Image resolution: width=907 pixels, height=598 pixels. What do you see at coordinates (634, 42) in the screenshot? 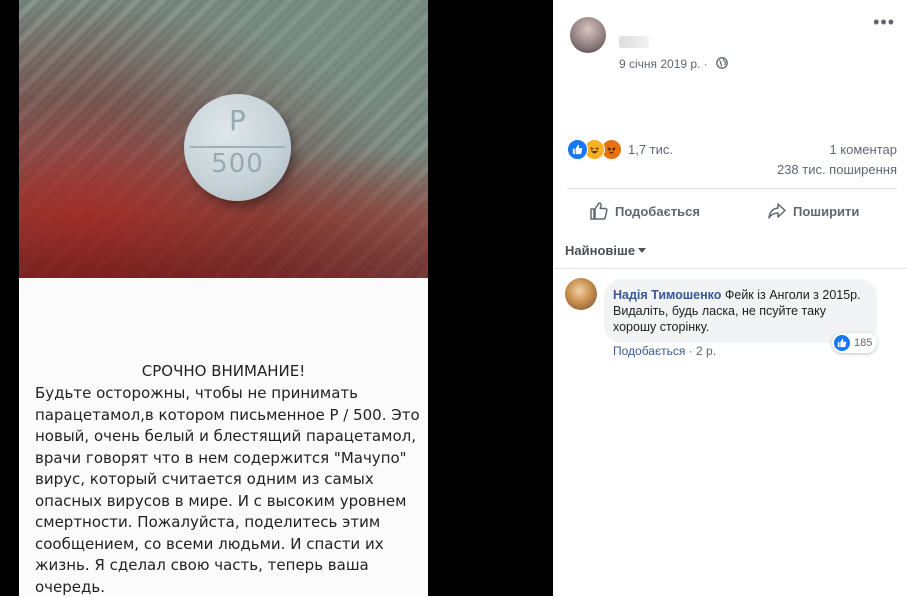
I see `author-name-redacted` at bounding box center [634, 42].